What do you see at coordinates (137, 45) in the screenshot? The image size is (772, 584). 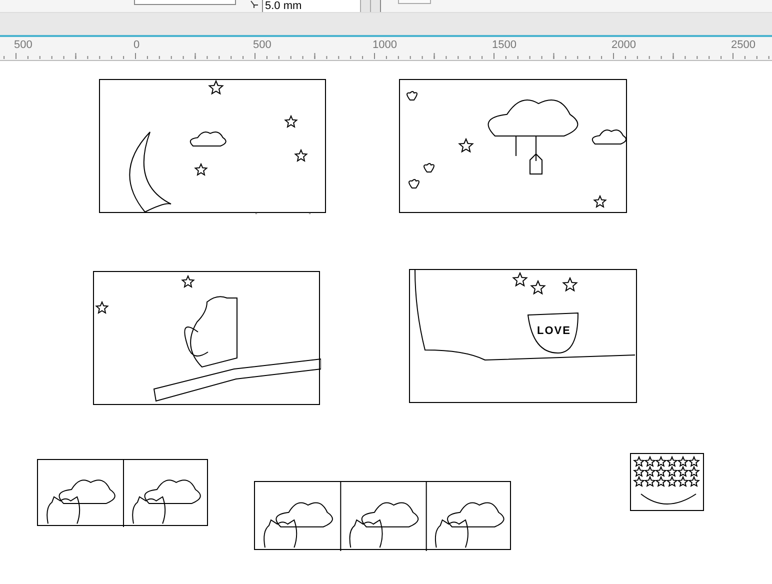 I see `ruler-label: 0` at bounding box center [137, 45].